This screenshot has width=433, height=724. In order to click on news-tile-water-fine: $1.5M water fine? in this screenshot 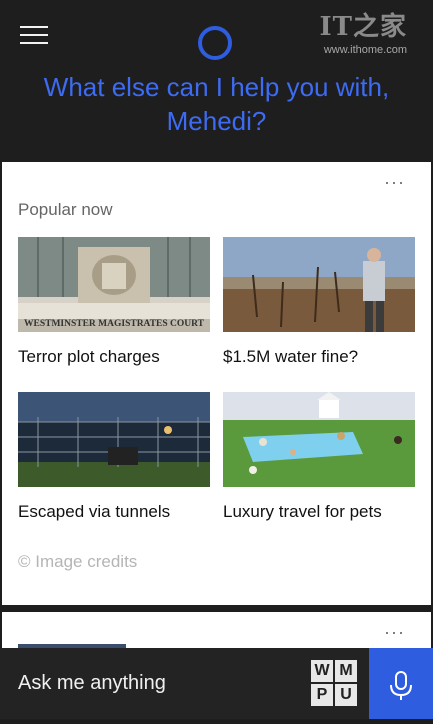, I will do `click(319, 302)`.